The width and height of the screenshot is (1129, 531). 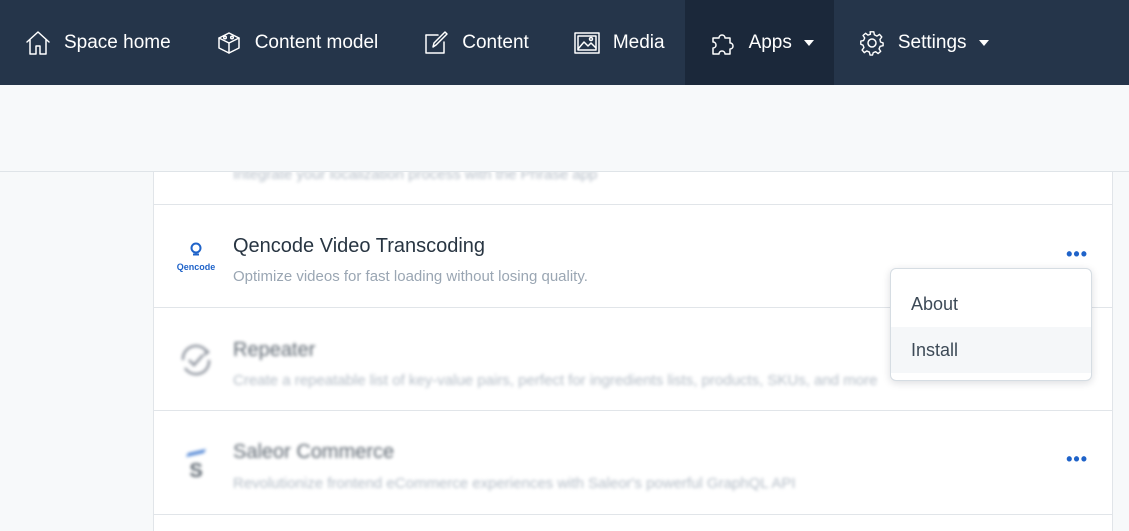 I want to click on gear-icon, so click(x=872, y=43).